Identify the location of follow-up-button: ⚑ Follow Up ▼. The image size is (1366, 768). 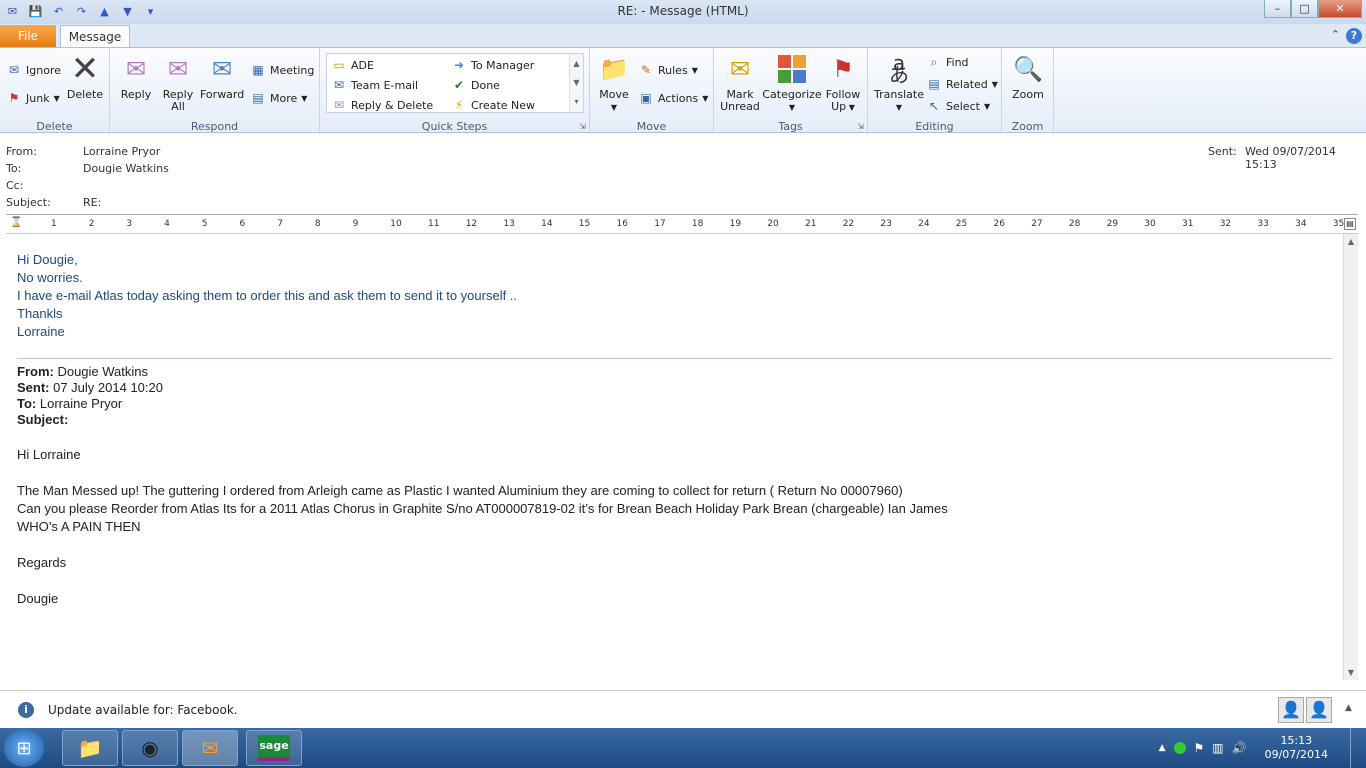
(843, 83).